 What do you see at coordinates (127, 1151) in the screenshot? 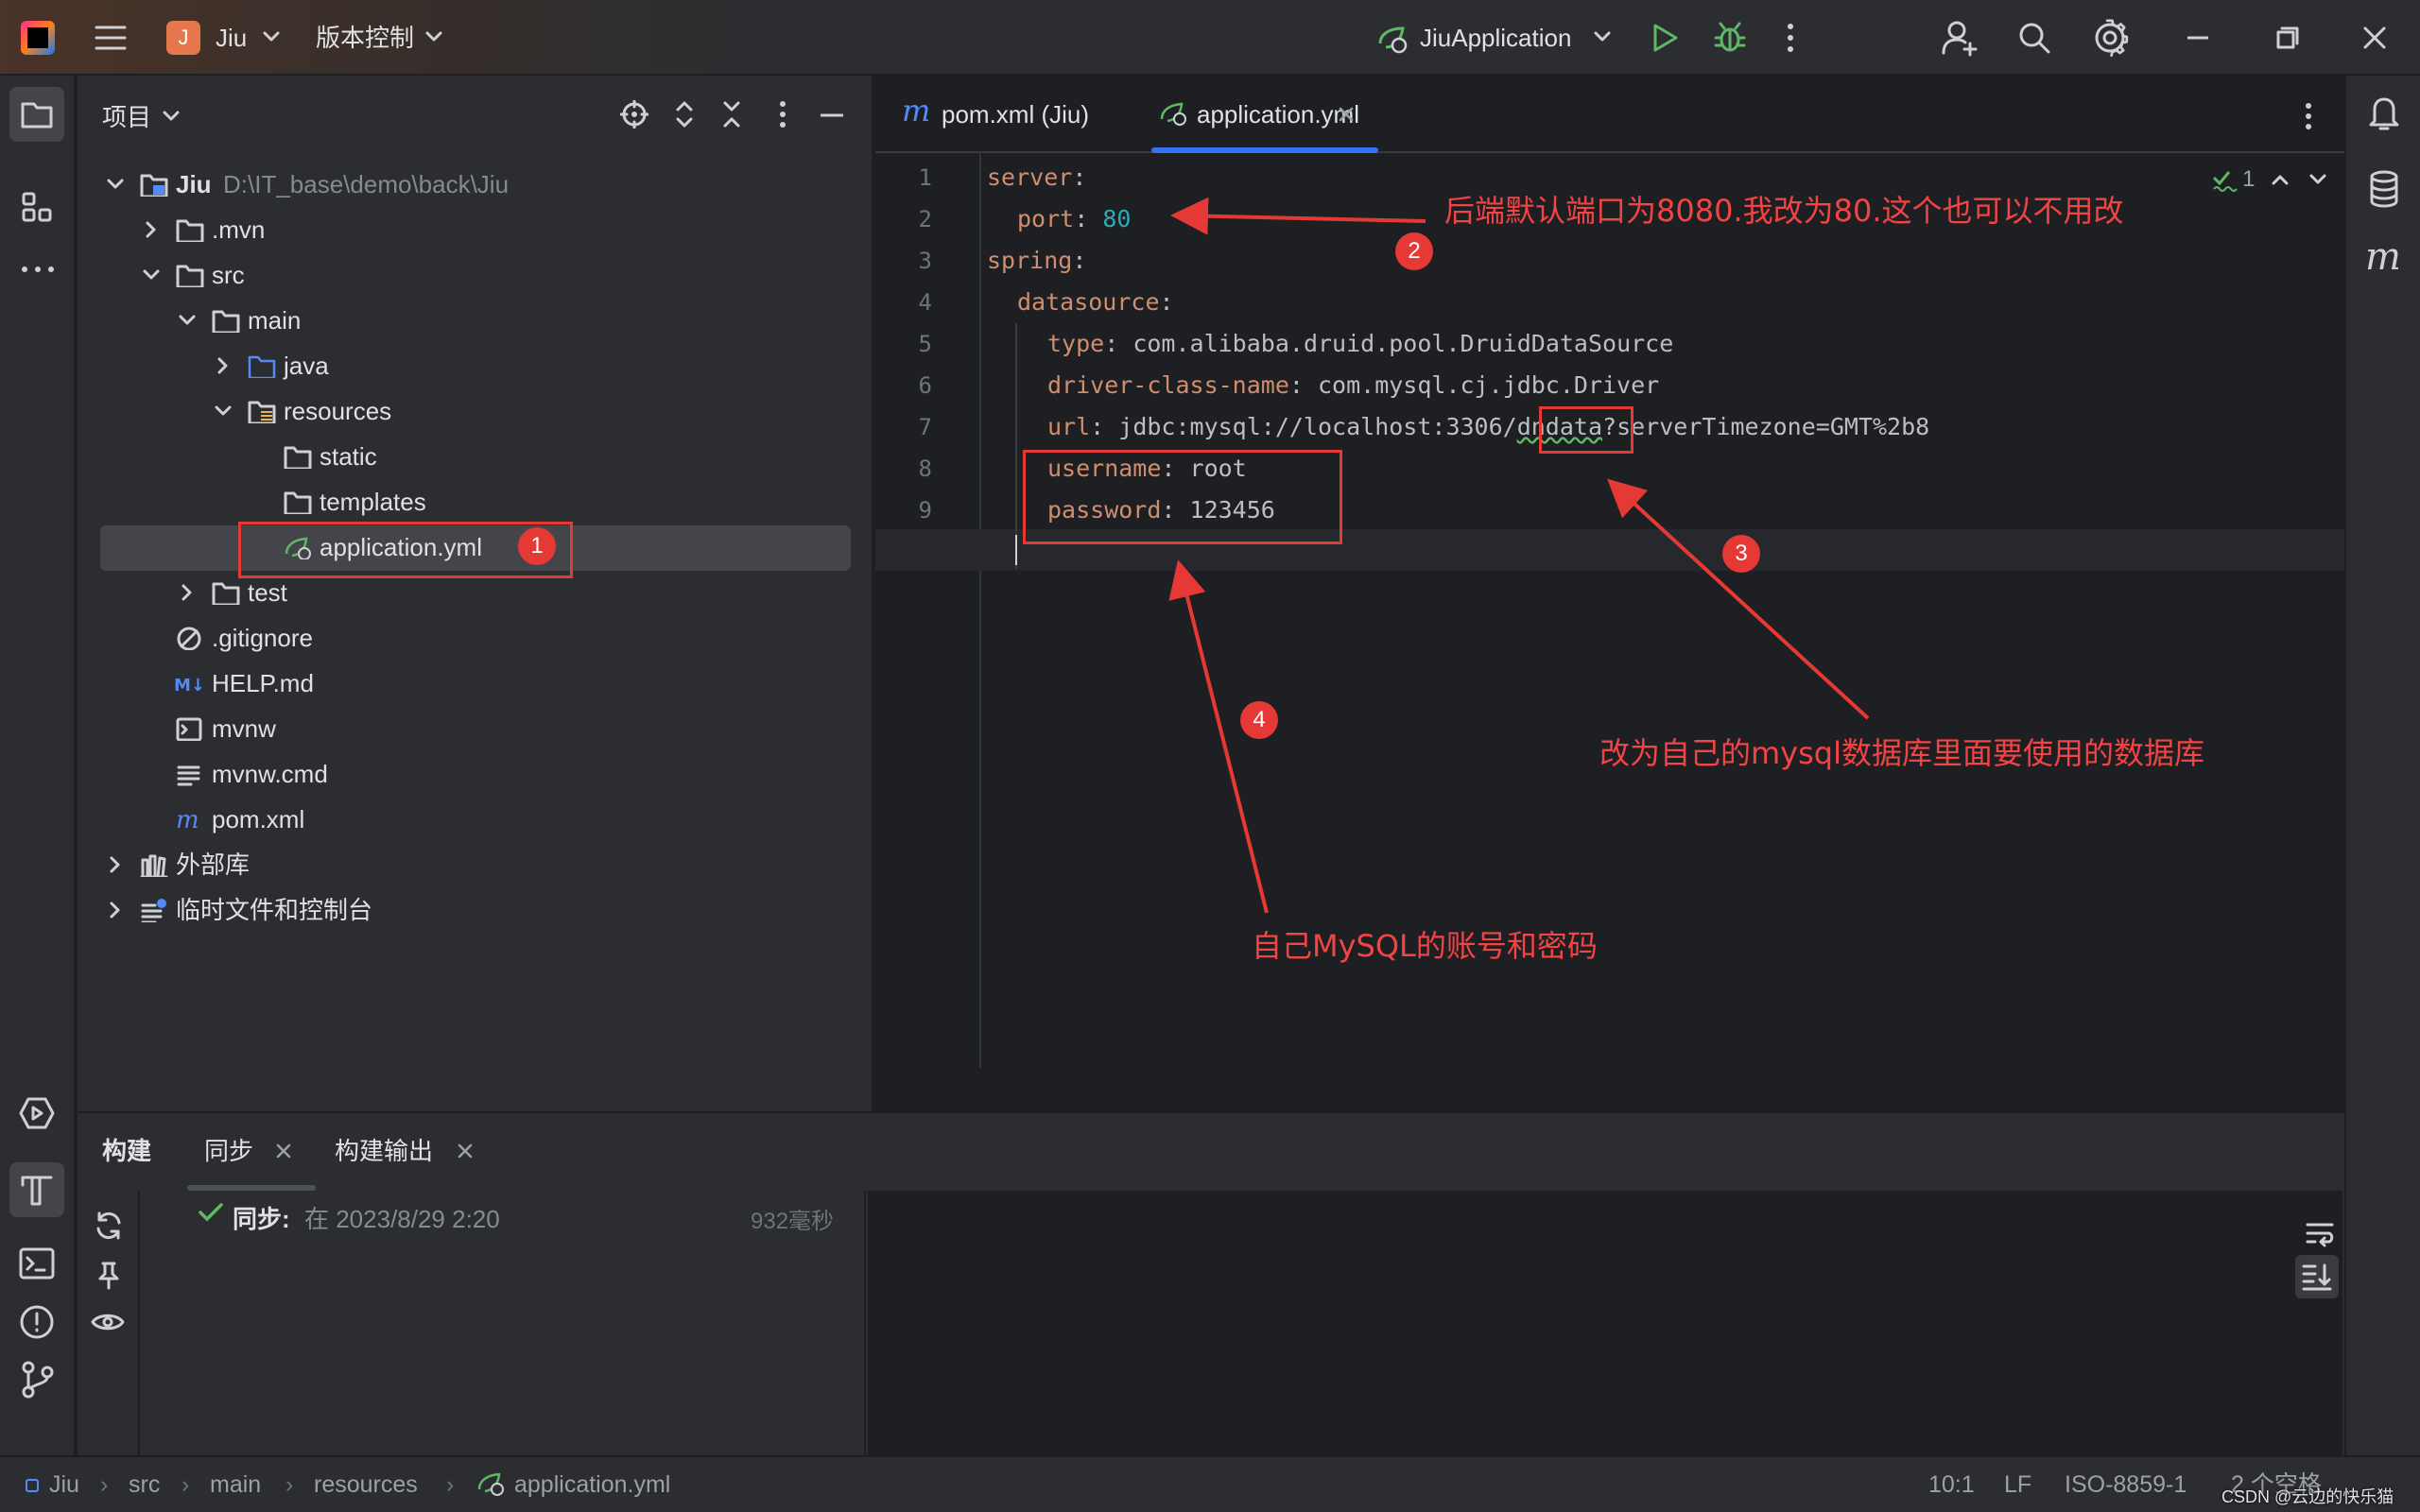
I see `build-panel-title: 构建` at bounding box center [127, 1151].